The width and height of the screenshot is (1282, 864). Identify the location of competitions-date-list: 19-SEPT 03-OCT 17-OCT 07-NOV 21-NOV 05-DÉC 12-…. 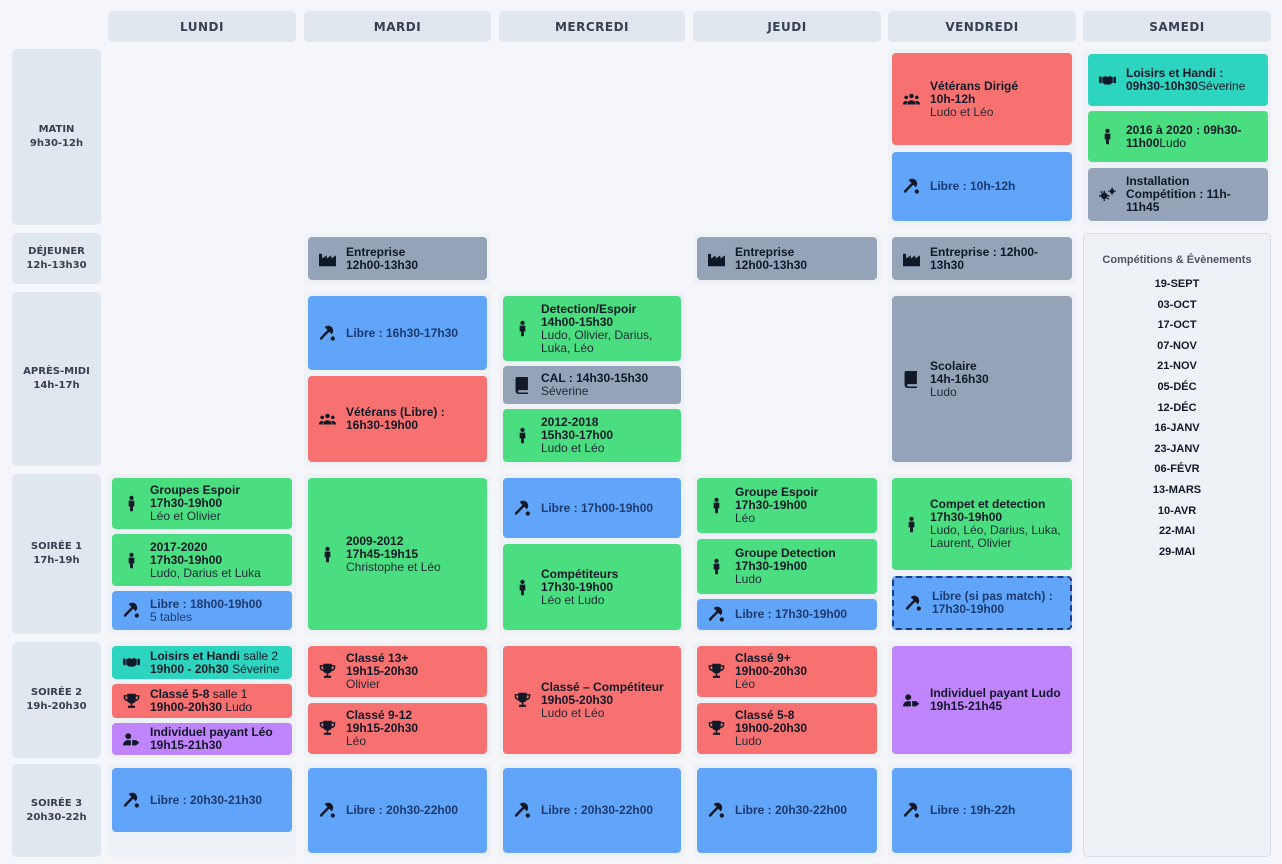
(1177, 418).